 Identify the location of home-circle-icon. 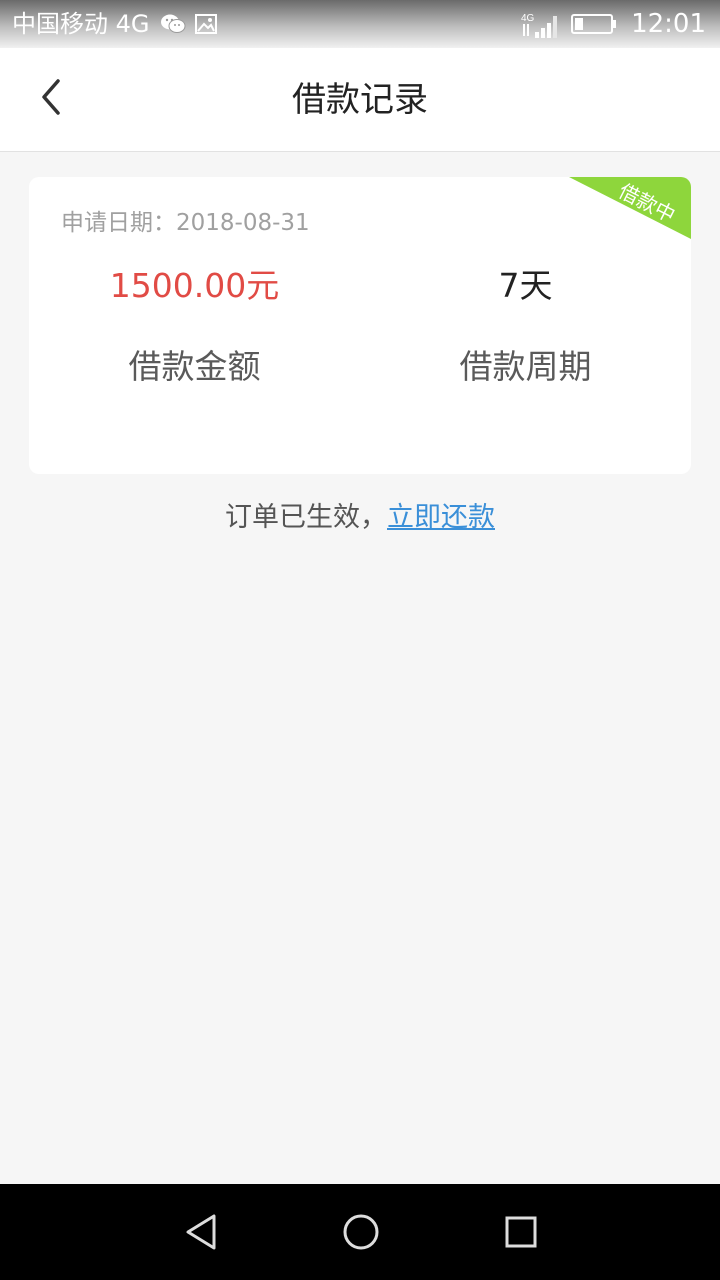
(361, 1232).